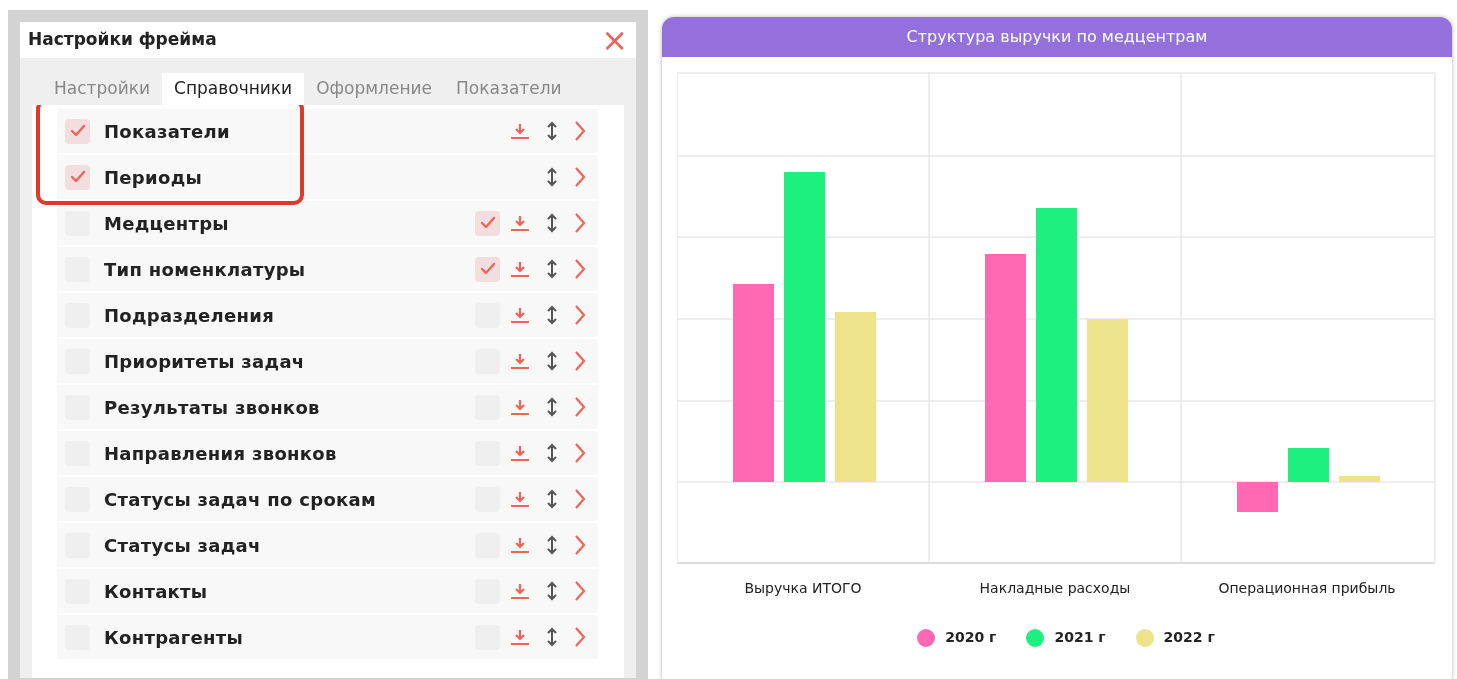 Image resolution: width=1457 pixels, height=679 pixels. I want to click on legend-label: 2021 г, so click(1080, 637).